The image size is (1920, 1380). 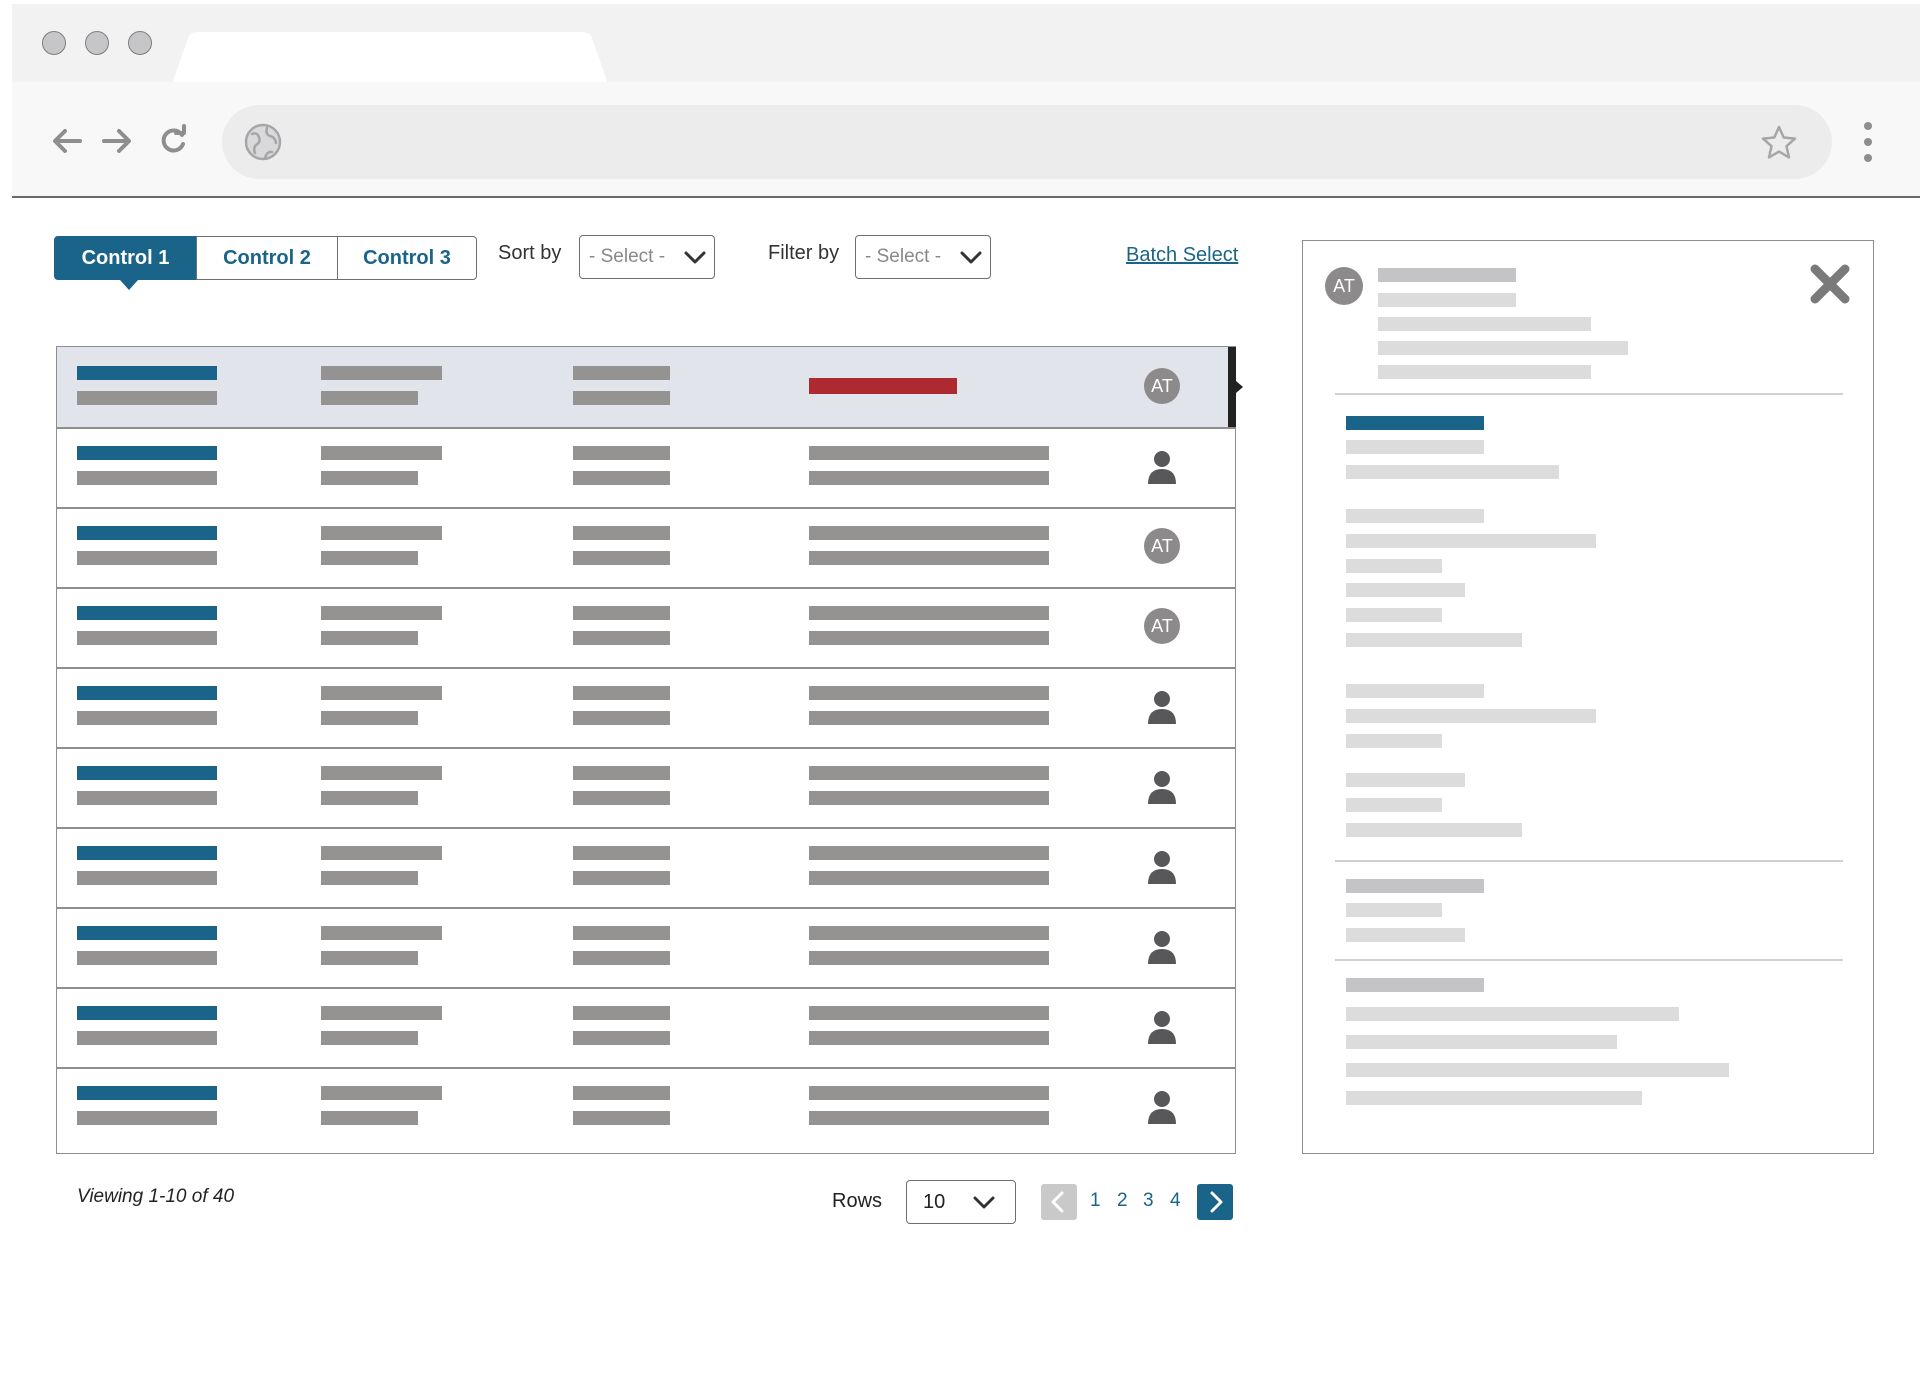 I want to click on close-icon, so click(x=1830, y=284).